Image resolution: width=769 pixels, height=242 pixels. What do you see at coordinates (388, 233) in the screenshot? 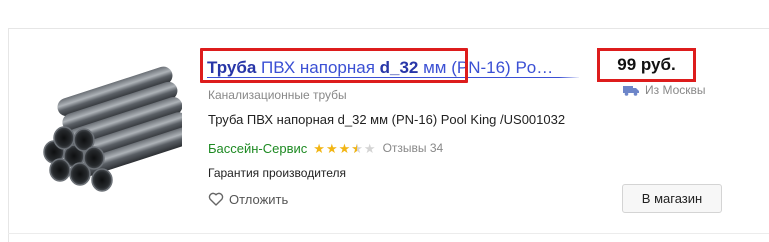
I see `card-bottom-border` at bounding box center [388, 233].